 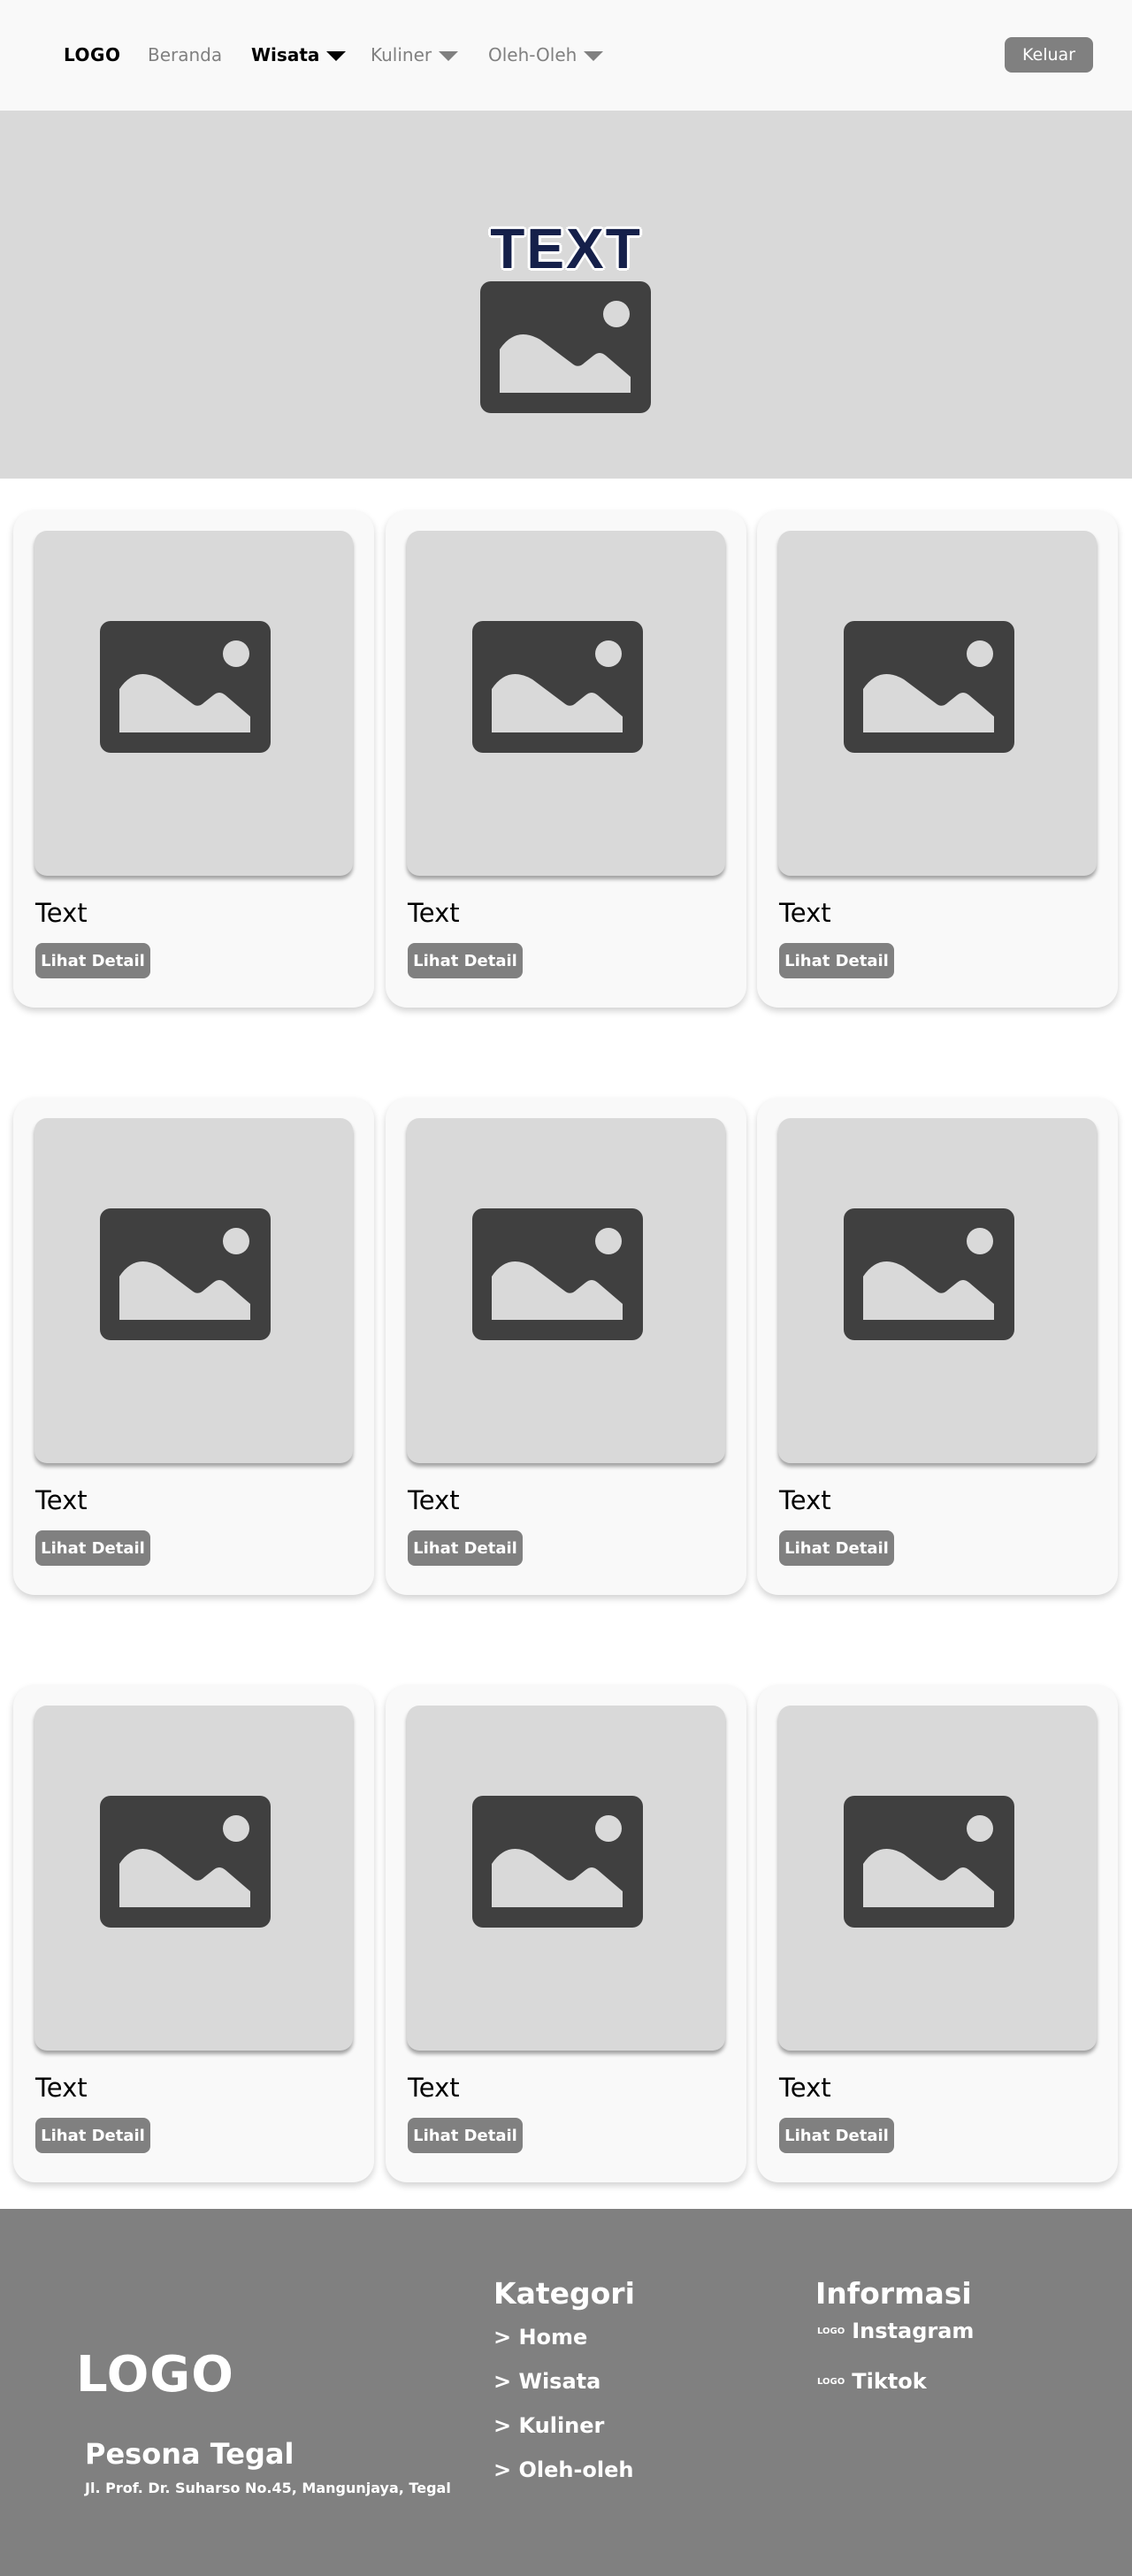 What do you see at coordinates (914, 2331) in the screenshot?
I see `footer-social-label: Instagram` at bounding box center [914, 2331].